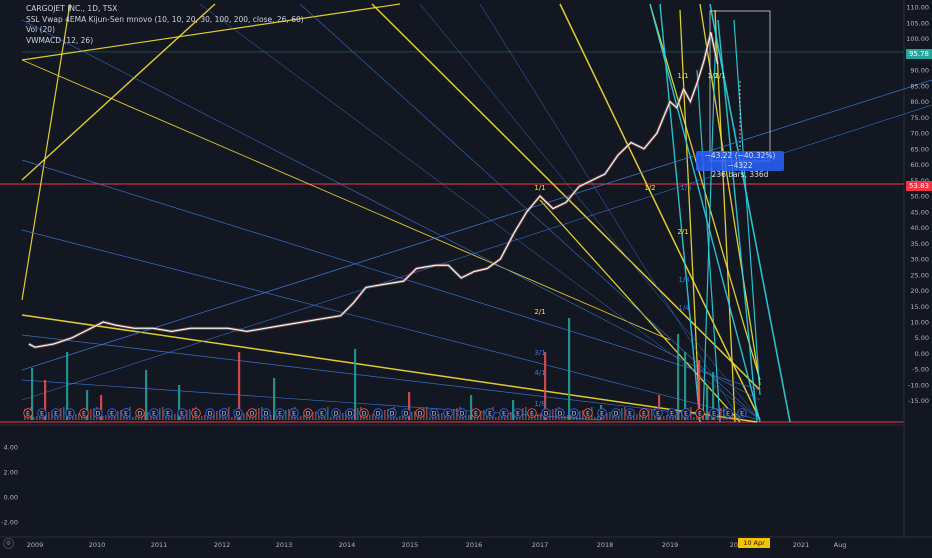  Describe the element at coordinates (361, 375) in the screenshot. I see `trendline` at that location.